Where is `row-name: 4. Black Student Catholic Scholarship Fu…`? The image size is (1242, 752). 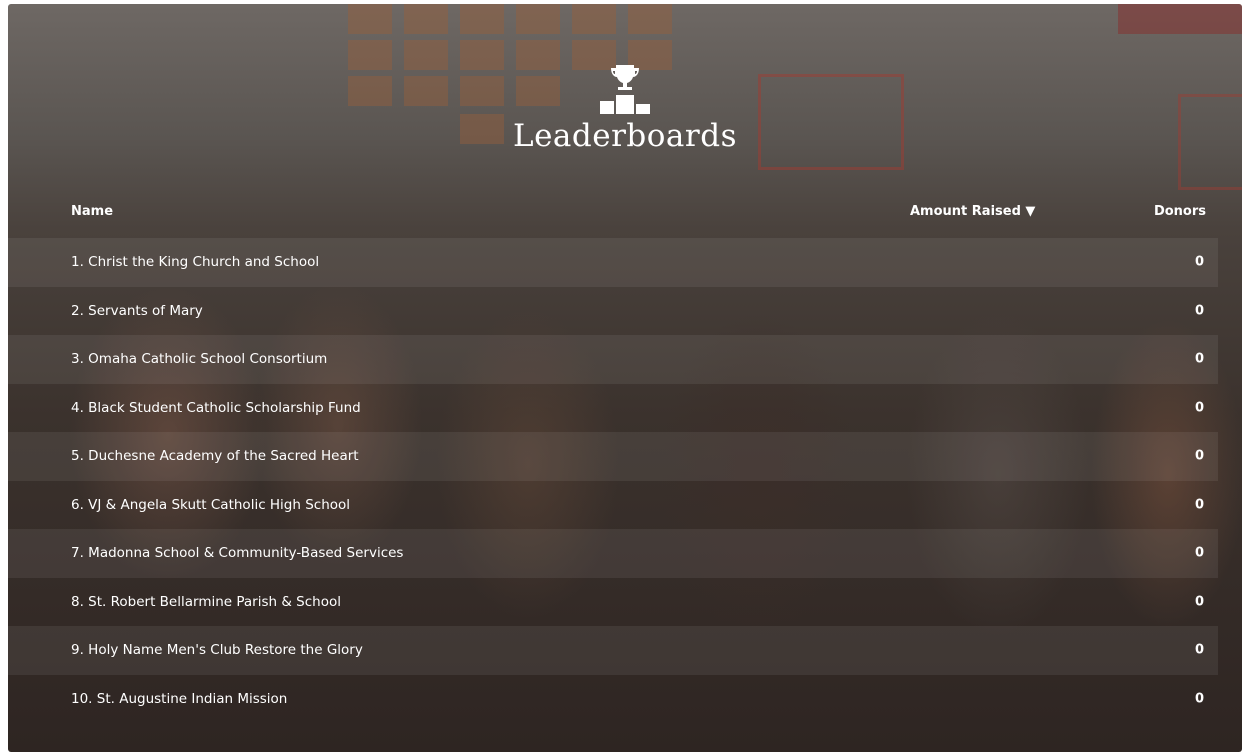
row-name: 4. Black Student Catholic Scholarship Fu… is located at coordinates (216, 408).